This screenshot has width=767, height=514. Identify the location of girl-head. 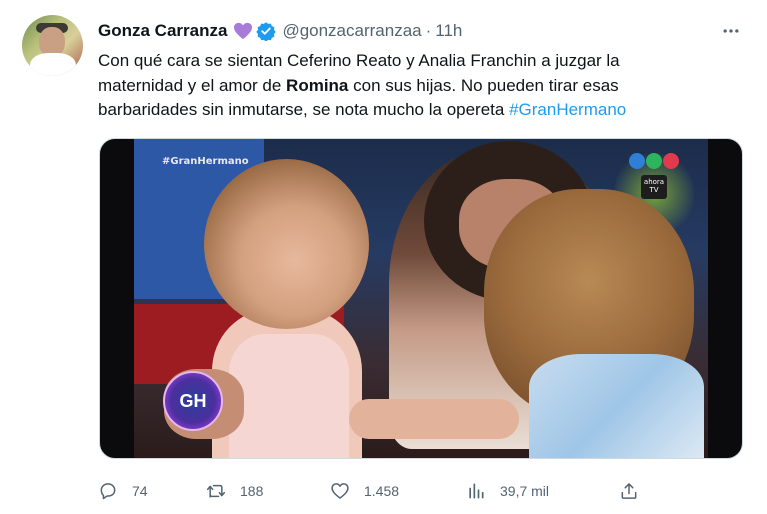
(286, 244).